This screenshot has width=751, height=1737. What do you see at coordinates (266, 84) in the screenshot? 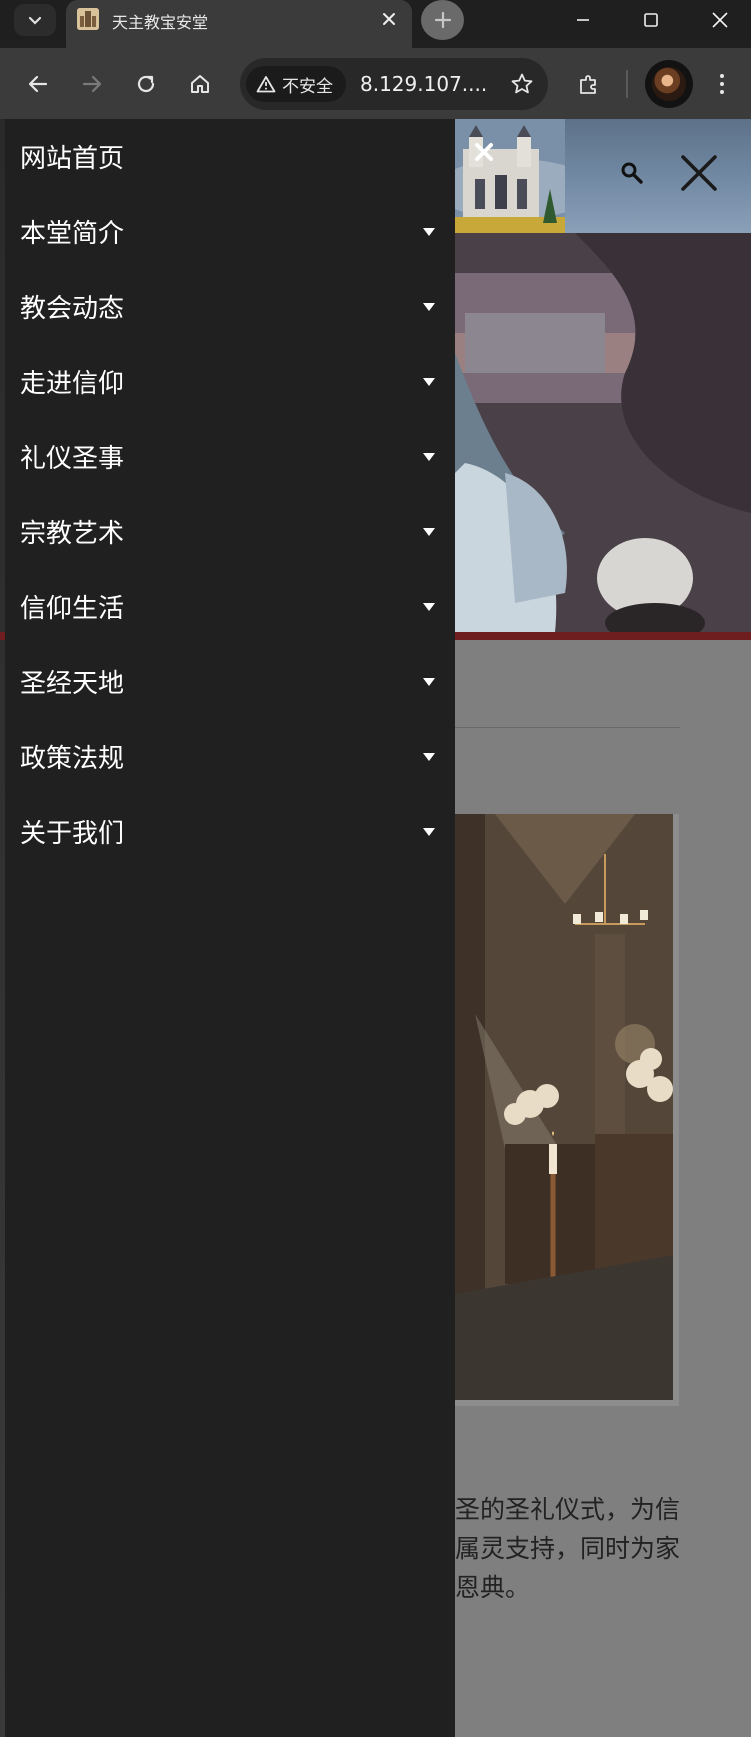
I see `warning-icon` at bounding box center [266, 84].